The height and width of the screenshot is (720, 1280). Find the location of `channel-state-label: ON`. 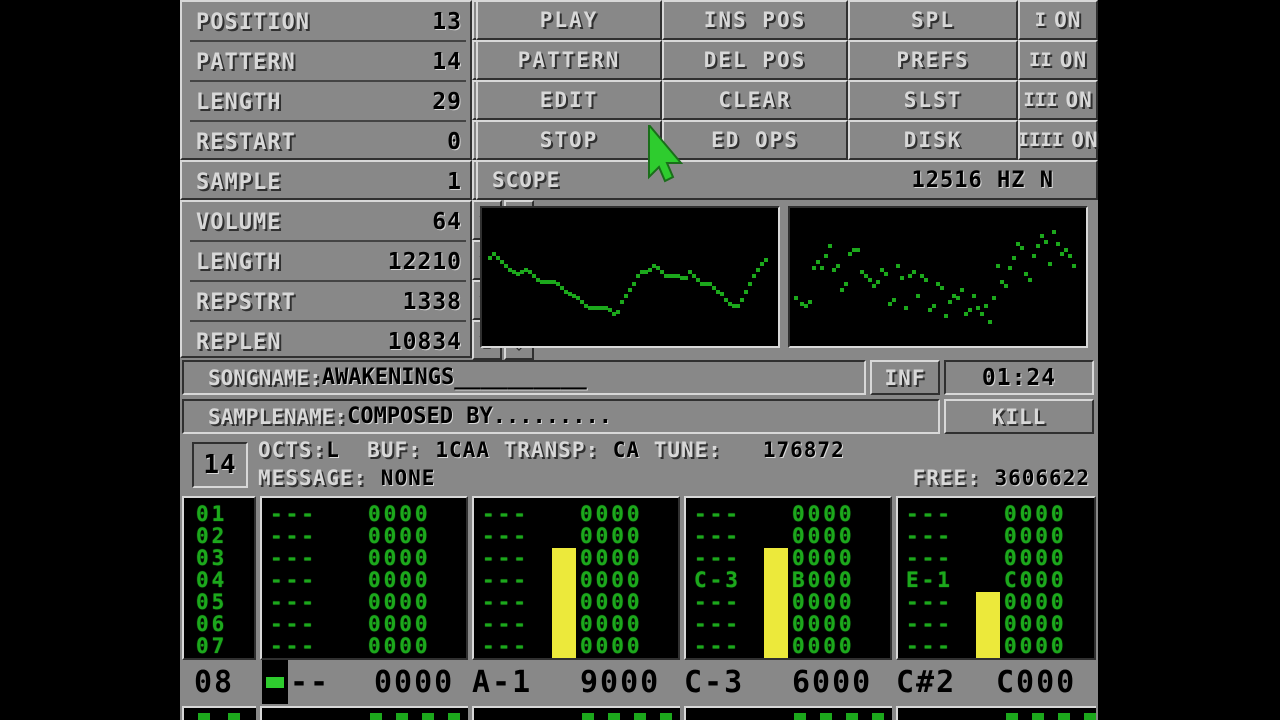

channel-state-label: ON is located at coordinates (1068, 20).